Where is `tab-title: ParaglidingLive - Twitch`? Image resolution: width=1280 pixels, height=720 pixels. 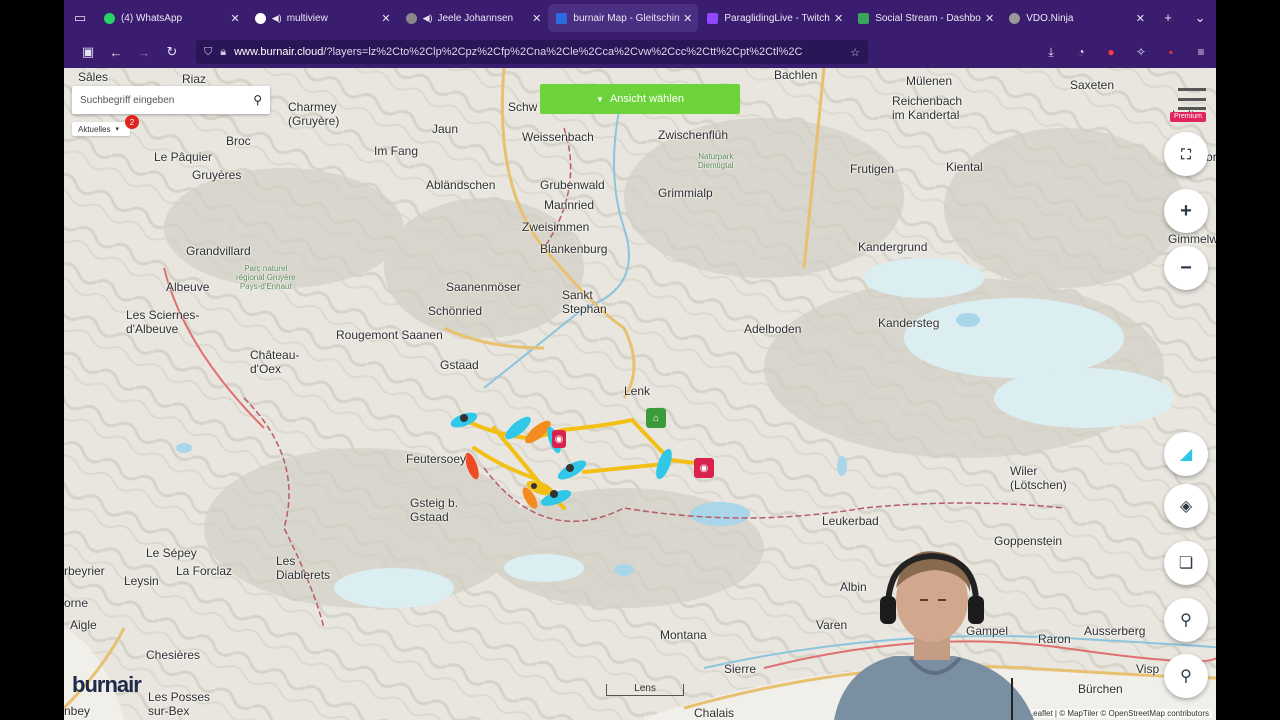
tab-title: ParaglidingLive - Twitch is located at coordinates (777, 18).